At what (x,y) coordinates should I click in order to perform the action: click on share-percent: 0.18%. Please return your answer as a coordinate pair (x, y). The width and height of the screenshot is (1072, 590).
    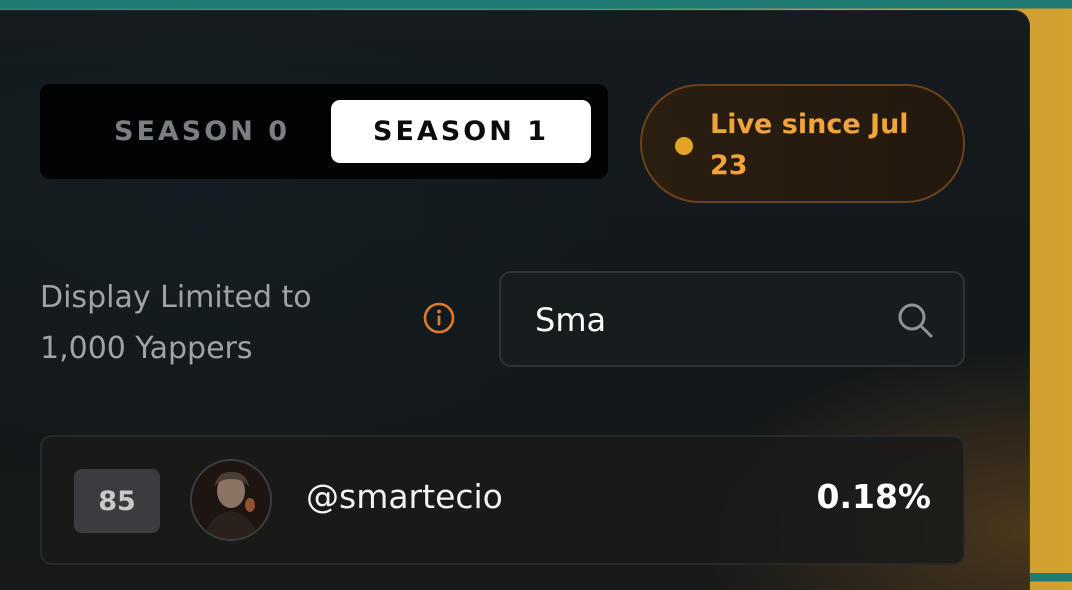
    Looking at the image, I should click on (874, 496).